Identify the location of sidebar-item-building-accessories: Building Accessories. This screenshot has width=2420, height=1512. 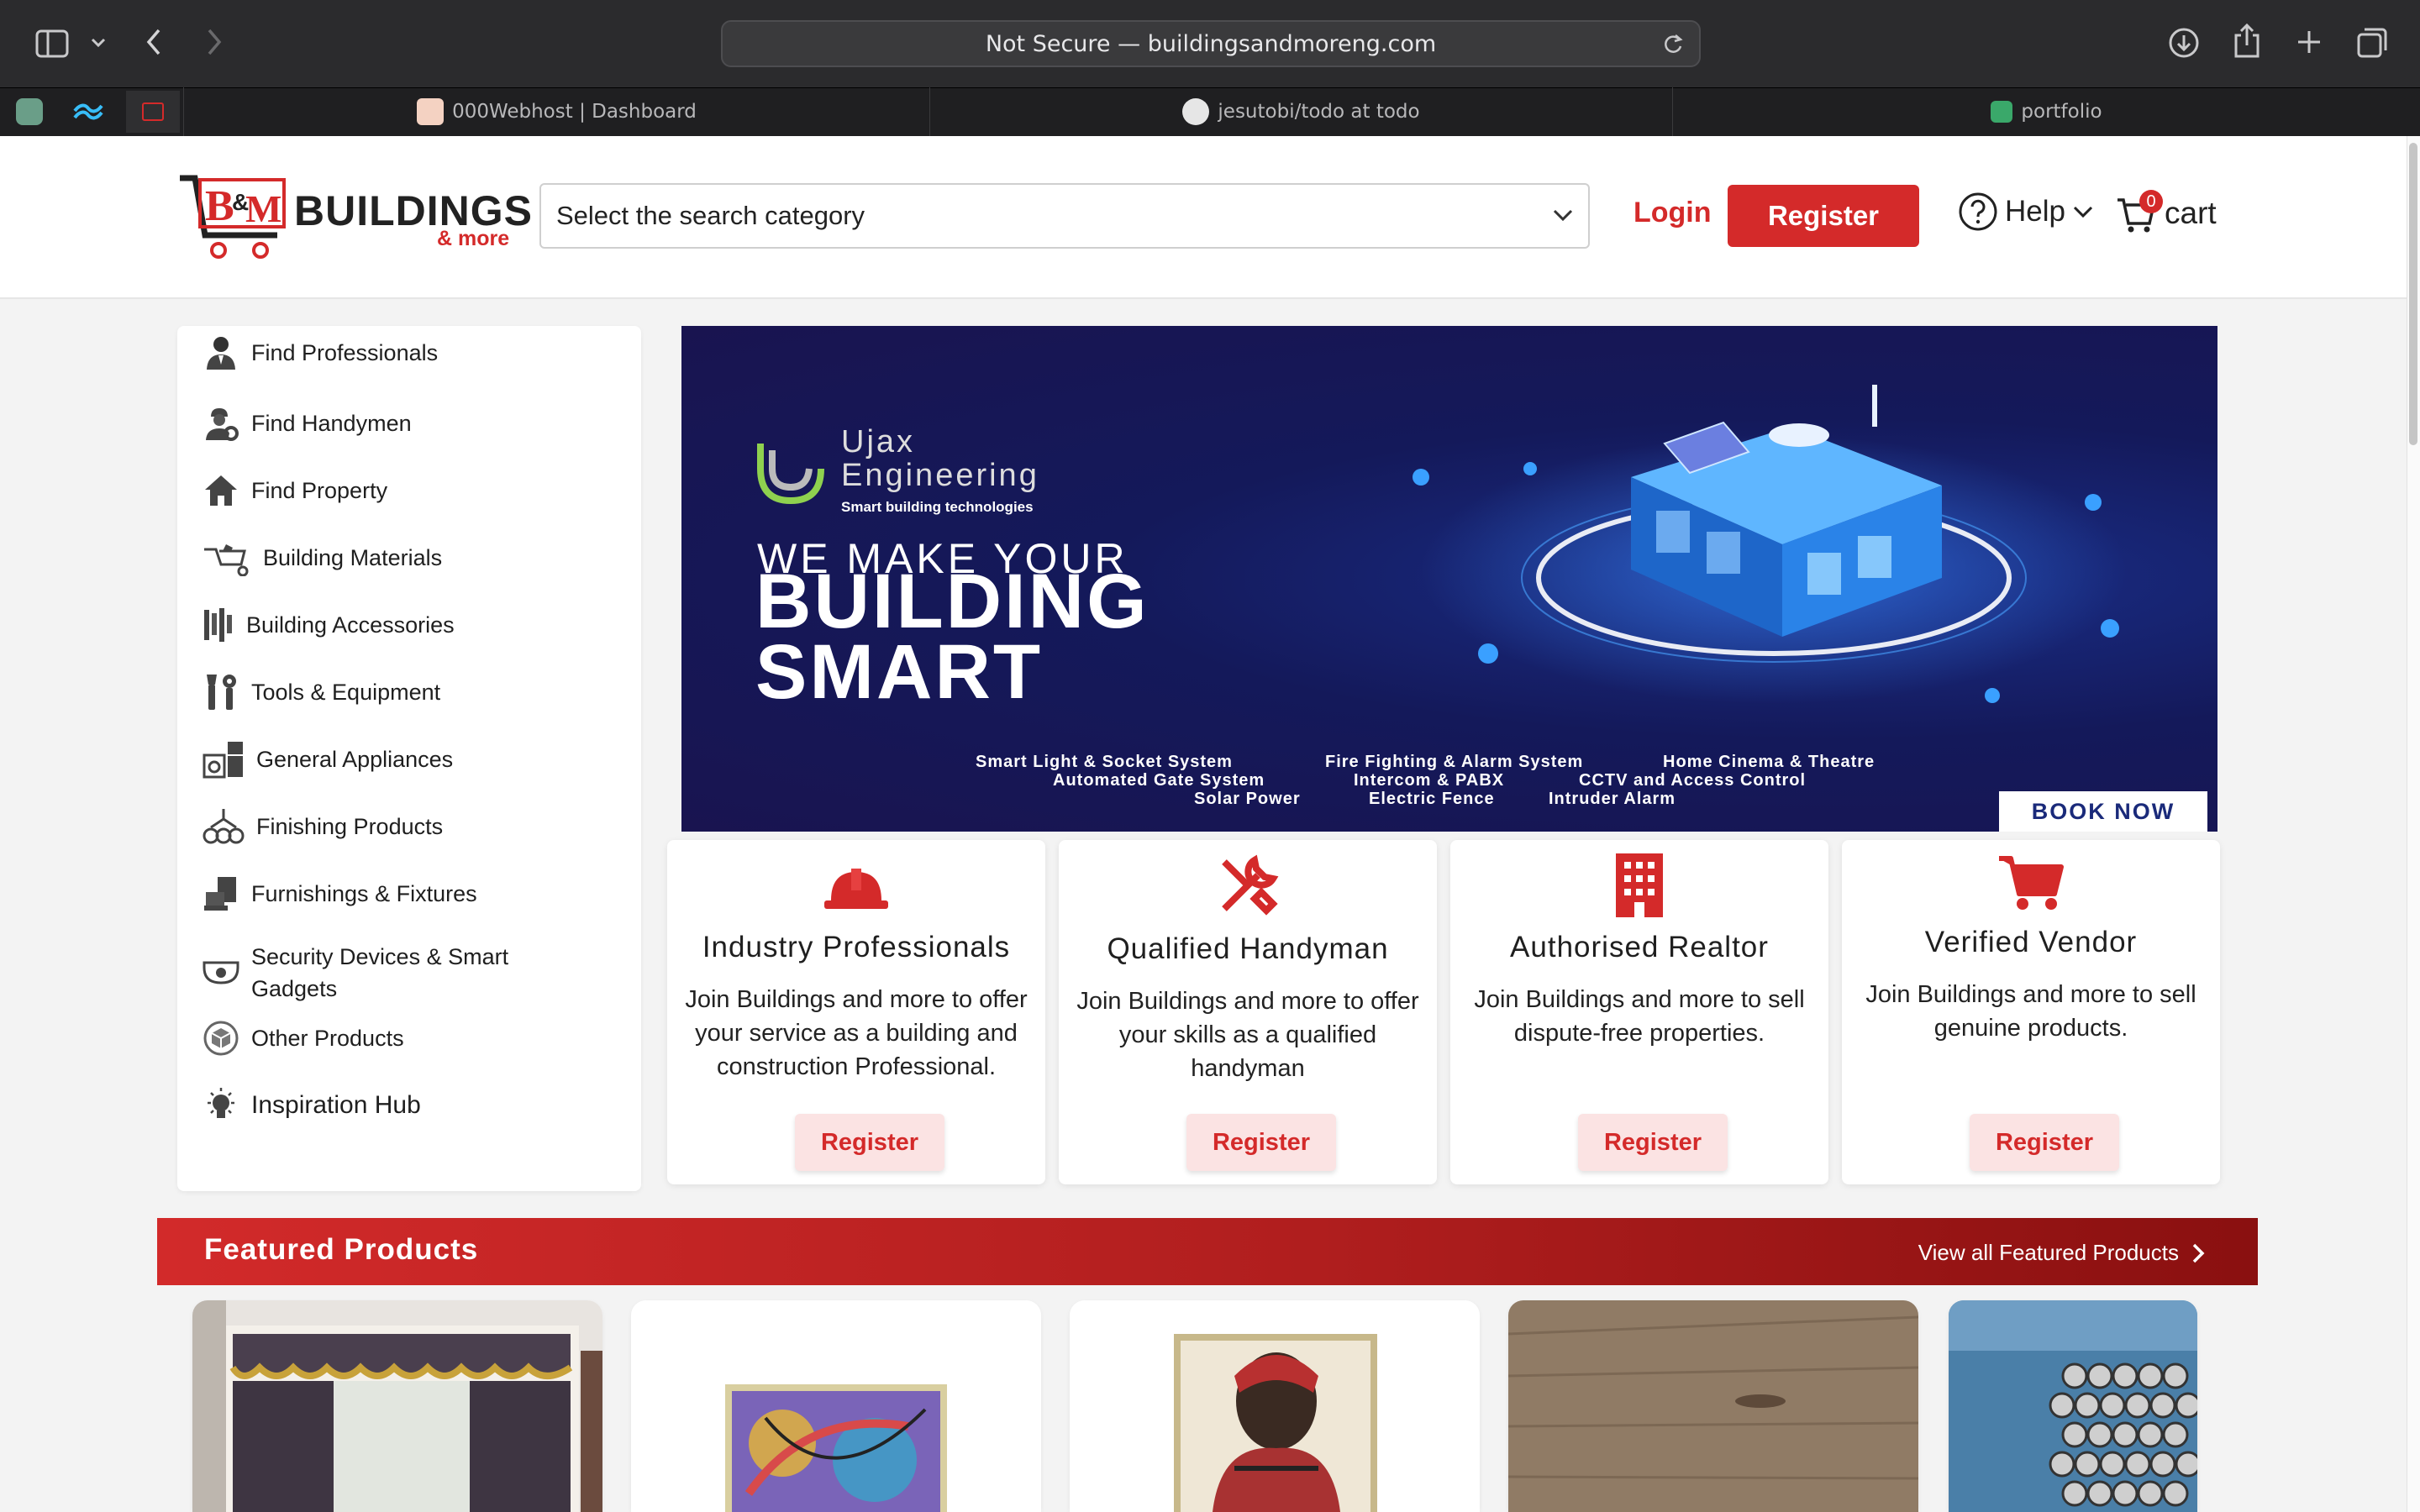
(329, 624).